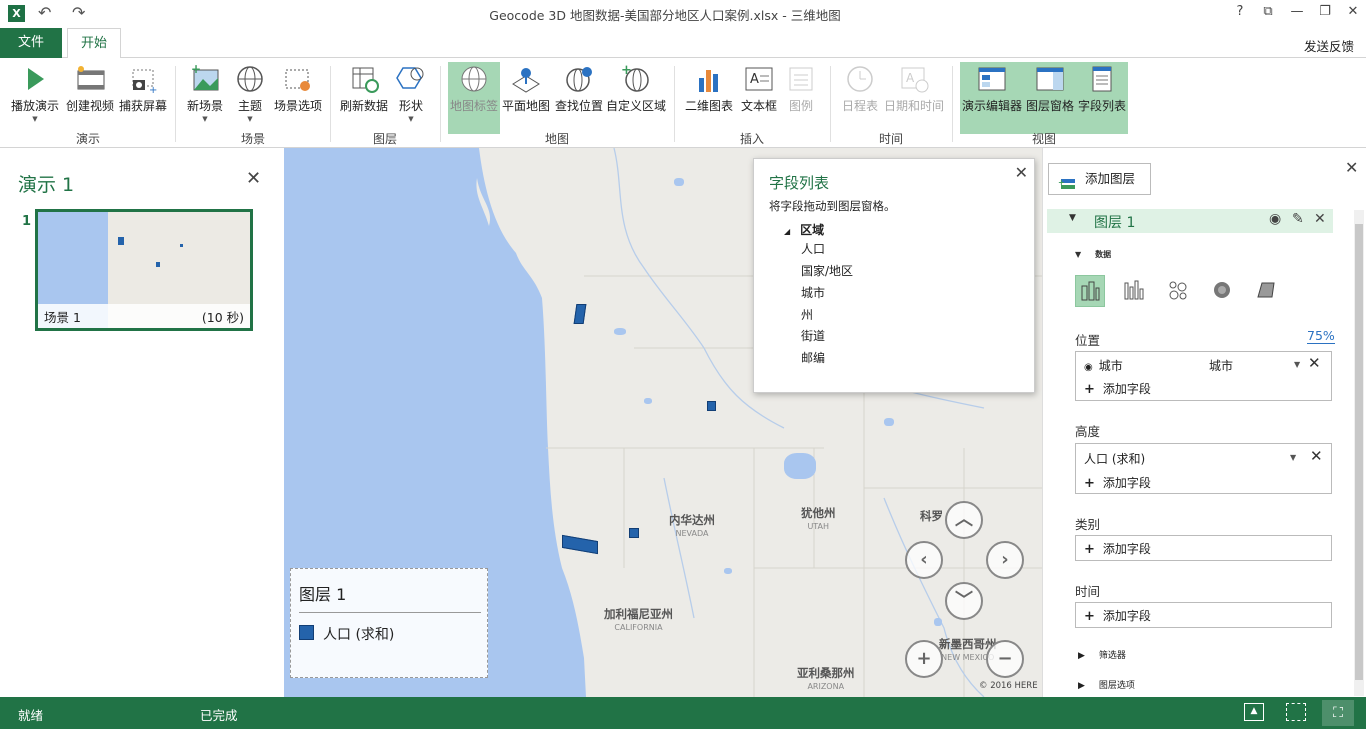 The height and width of the screenshot is (729, 1366). Describe the element at coordinates (144, 270) in the screenshot. I see `scene-thumbnail: 场景 1 (10 秒)` at that location.